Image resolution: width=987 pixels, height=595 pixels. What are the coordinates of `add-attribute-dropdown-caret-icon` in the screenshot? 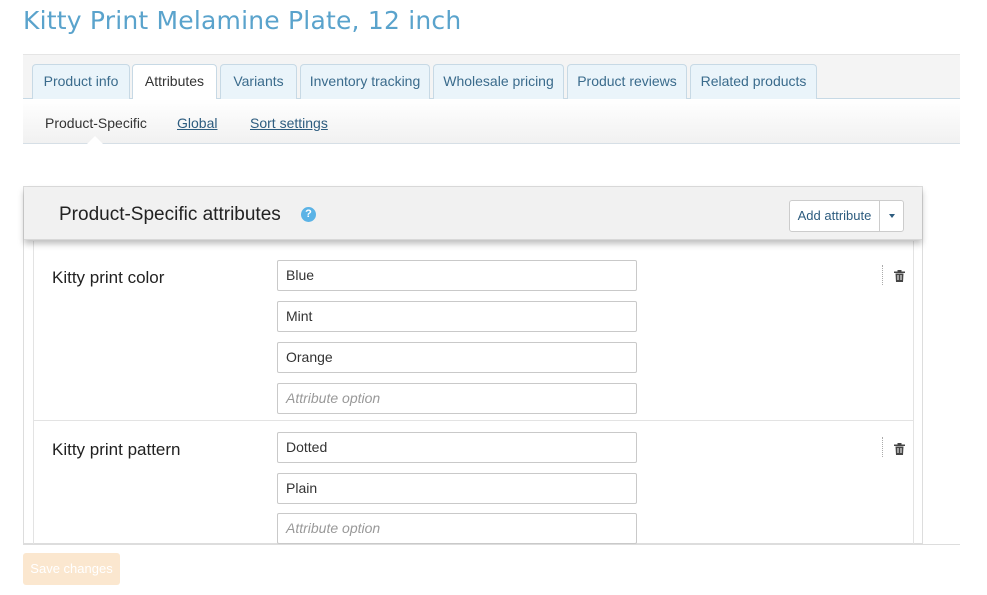 It's located at (892, 216).